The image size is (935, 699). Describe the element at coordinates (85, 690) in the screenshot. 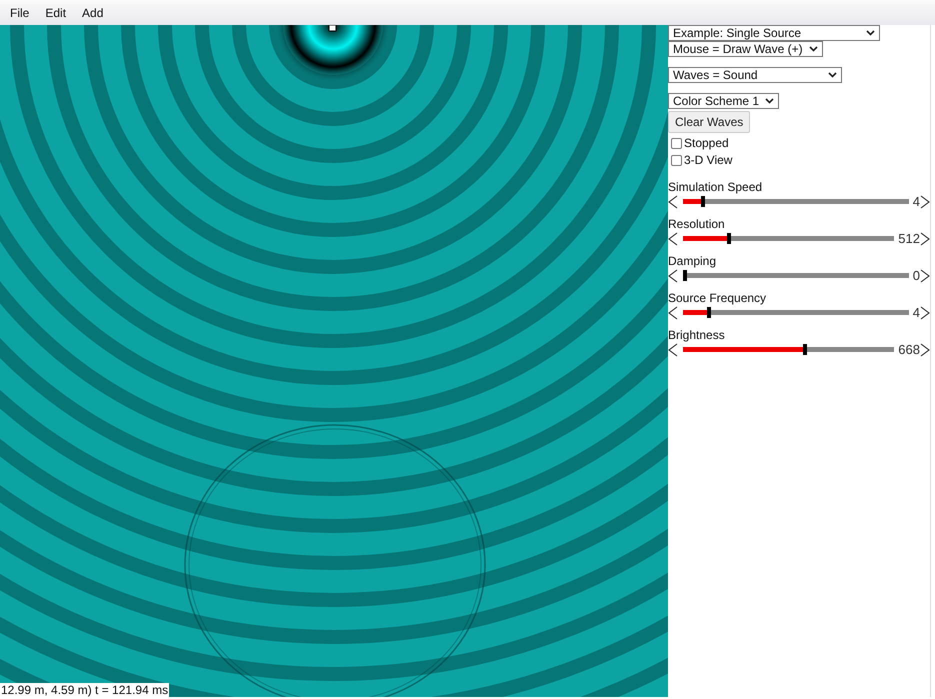

I see `status-text: 12.99 m, 4.59 m) t = 121.94 ms` at that location.